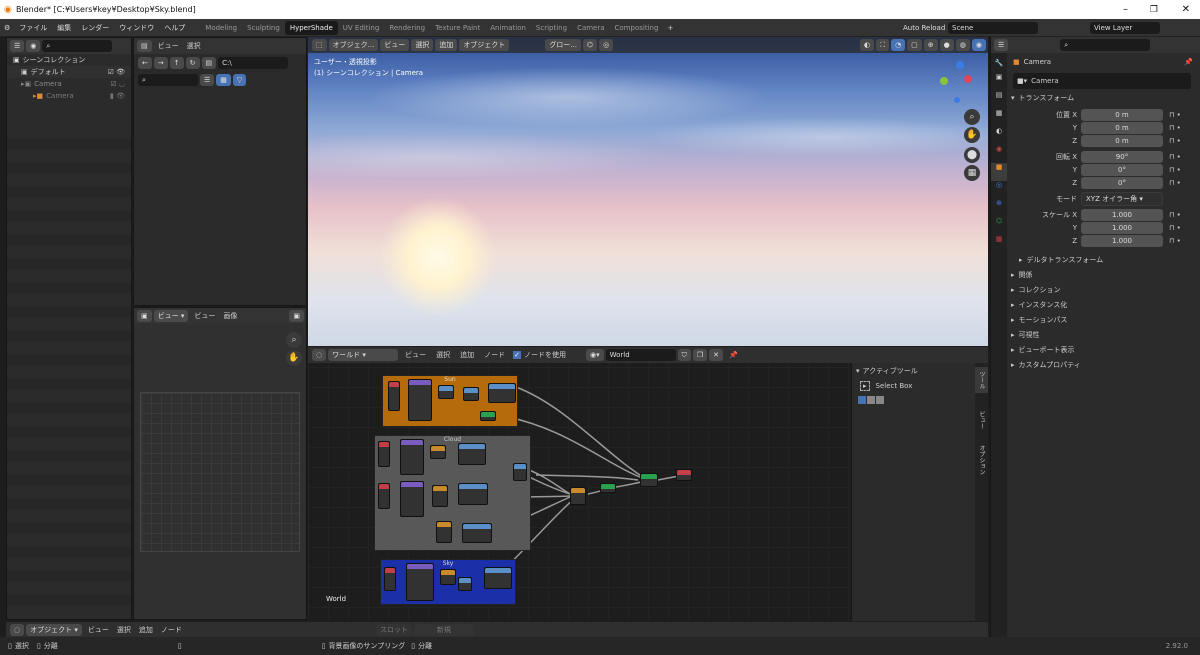 The height and width of the screenshot is (655, 1200). Describe the element at coordinates (590, 45) in the screenshot. I see `snap-icon: ⌬` at that location.